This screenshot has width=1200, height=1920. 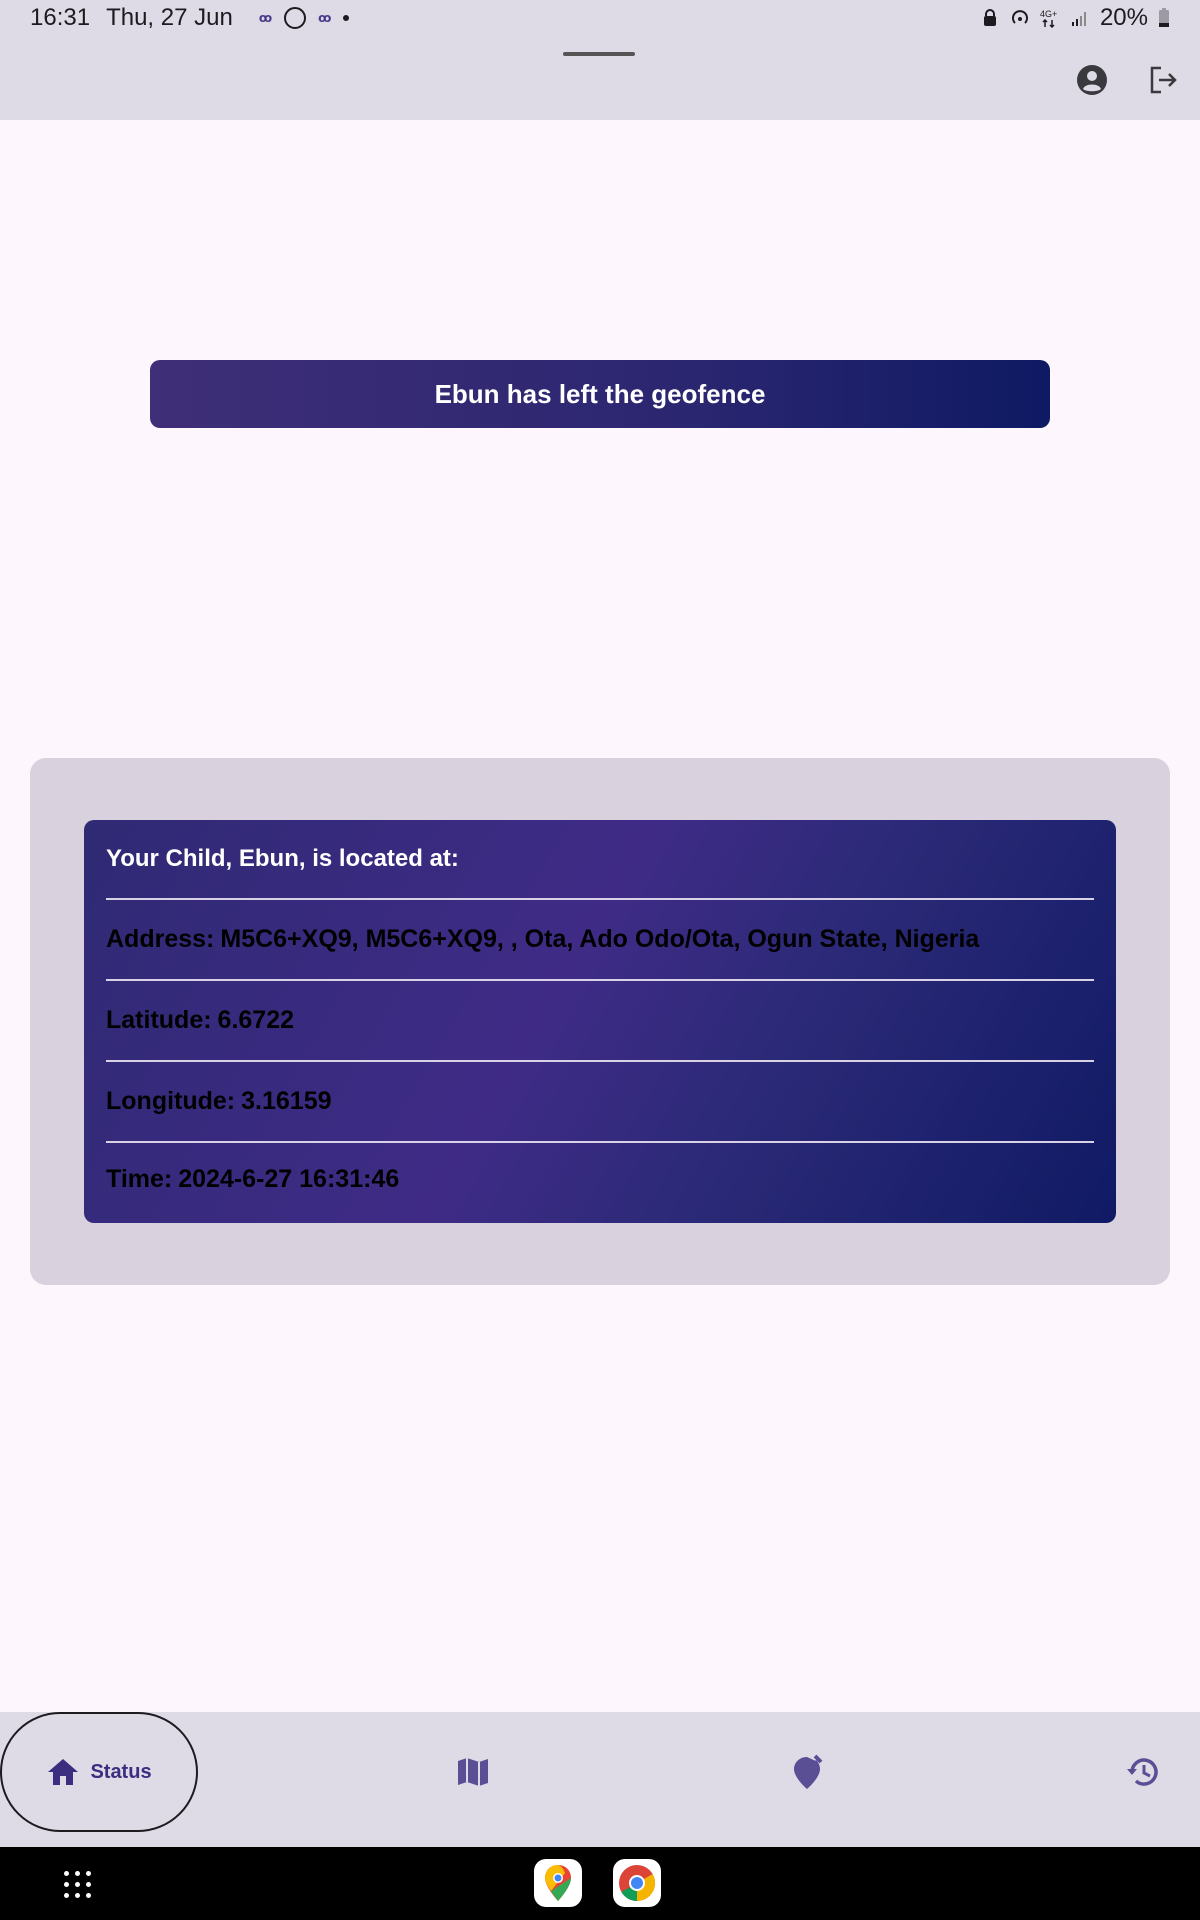 I want to click on status-bar-left: 16:31 Thu, 27 Jun ꝏ ꝏ, so click(x=190, y=18).